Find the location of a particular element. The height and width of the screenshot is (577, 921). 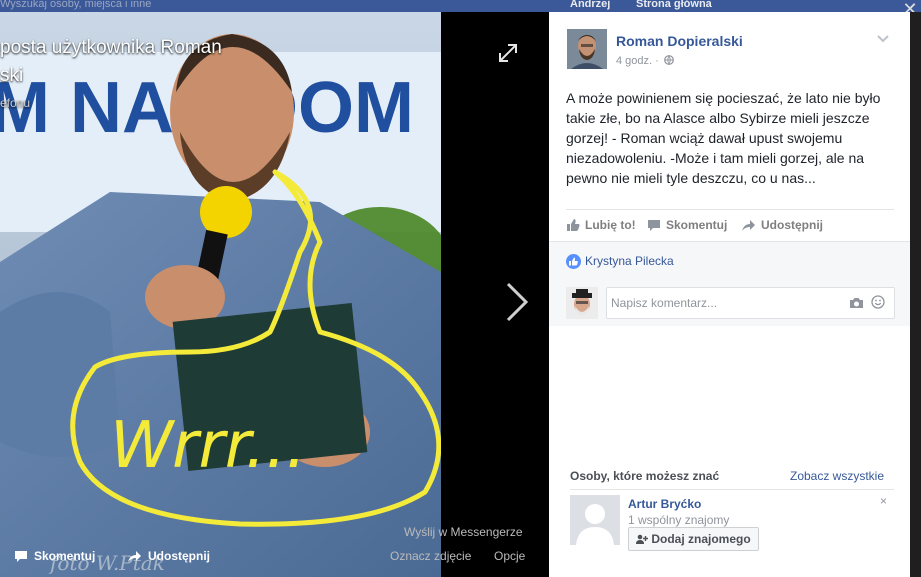

commenter-avatar is located at coordinates (582, 303).